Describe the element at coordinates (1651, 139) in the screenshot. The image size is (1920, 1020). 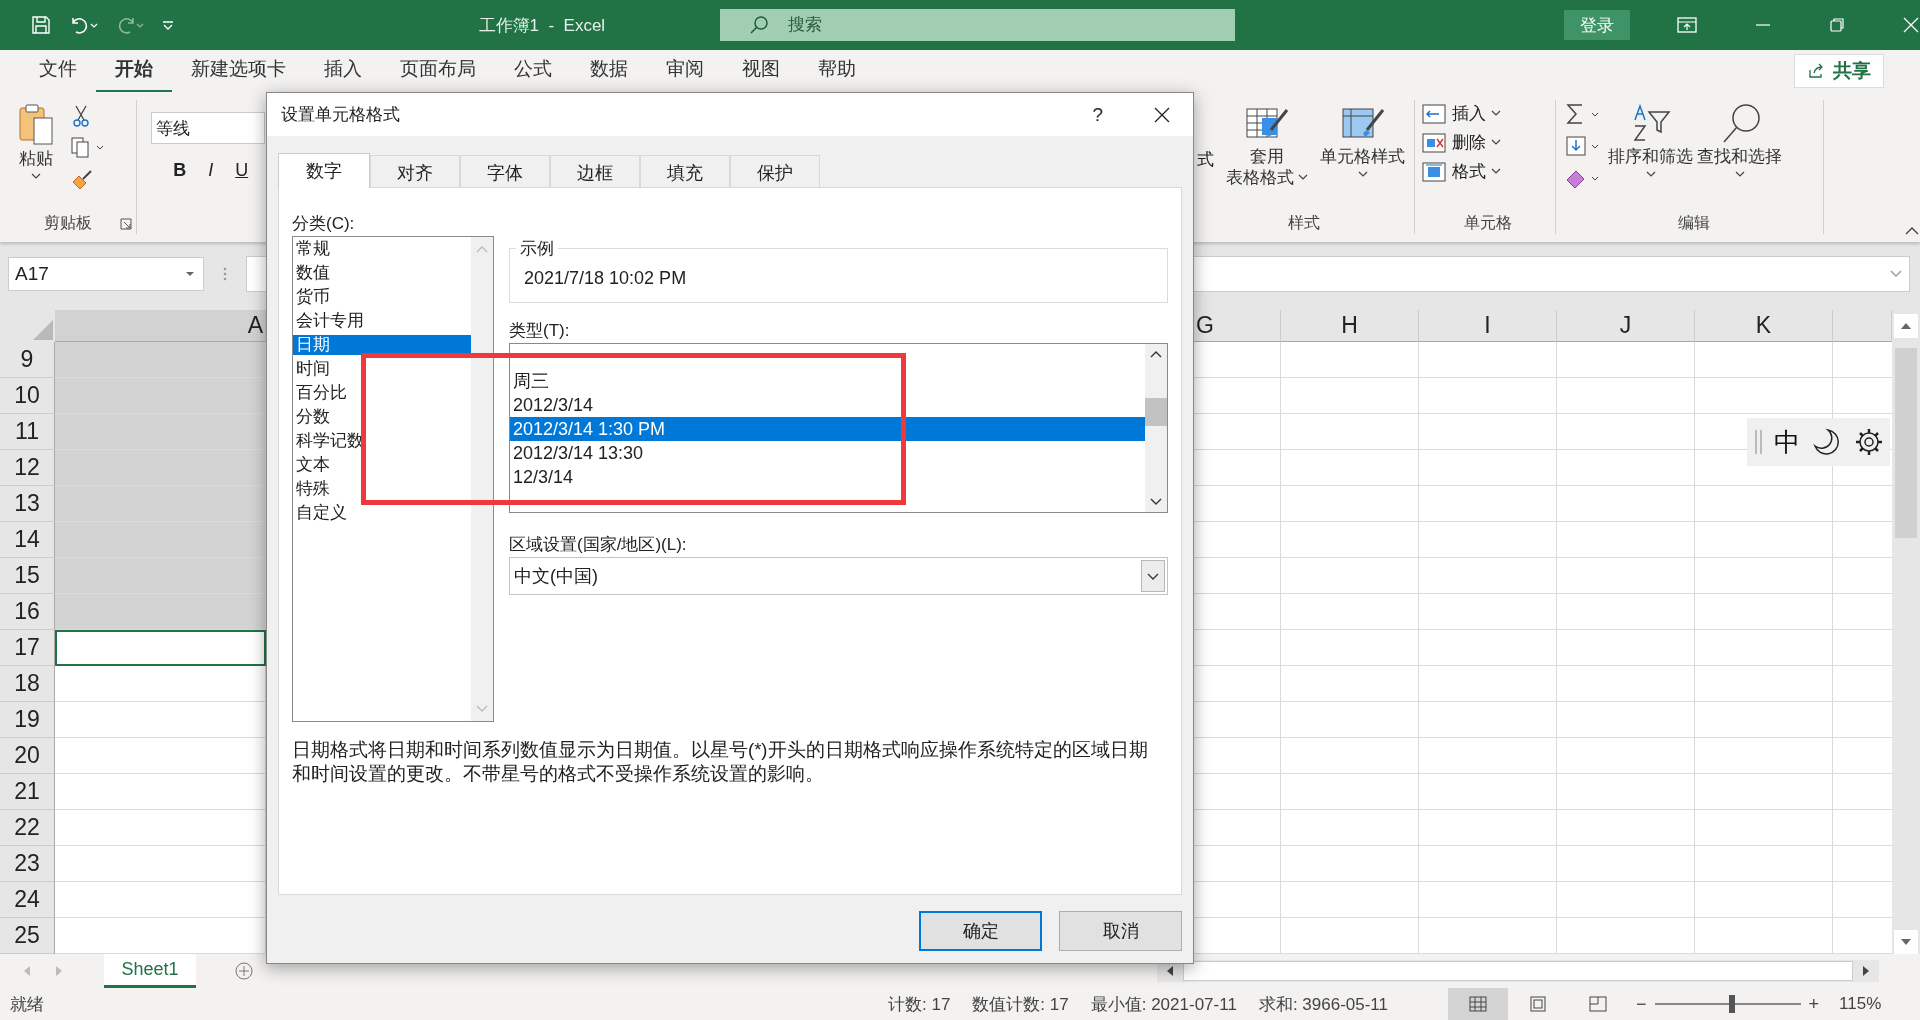
I see `sort-filter-button: 排序和筛选` at that location.